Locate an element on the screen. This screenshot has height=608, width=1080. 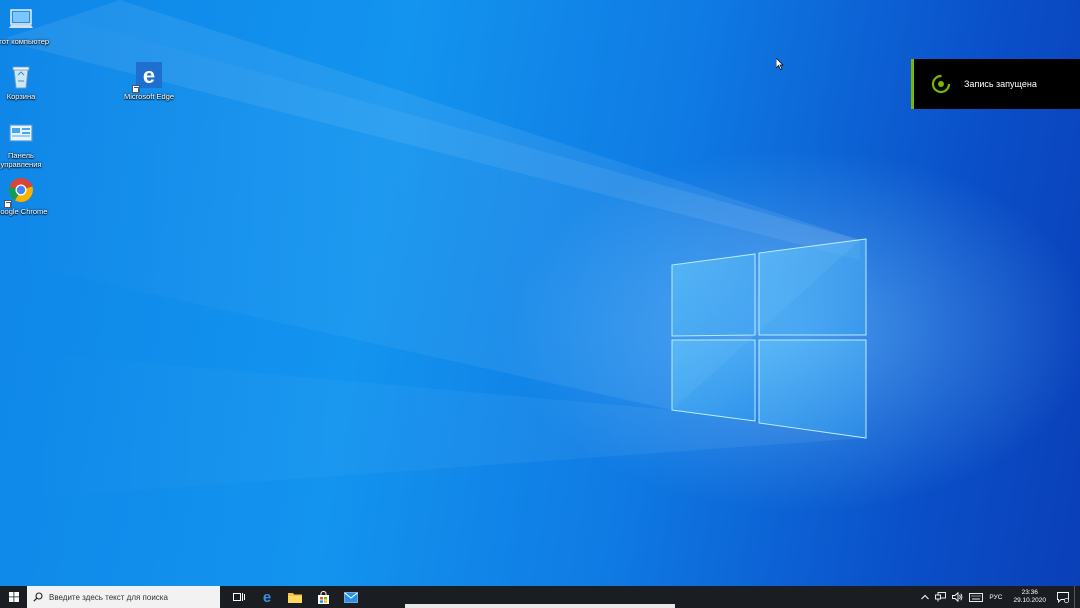
taskbar-hover-preview is located at coordinates (540, 606).